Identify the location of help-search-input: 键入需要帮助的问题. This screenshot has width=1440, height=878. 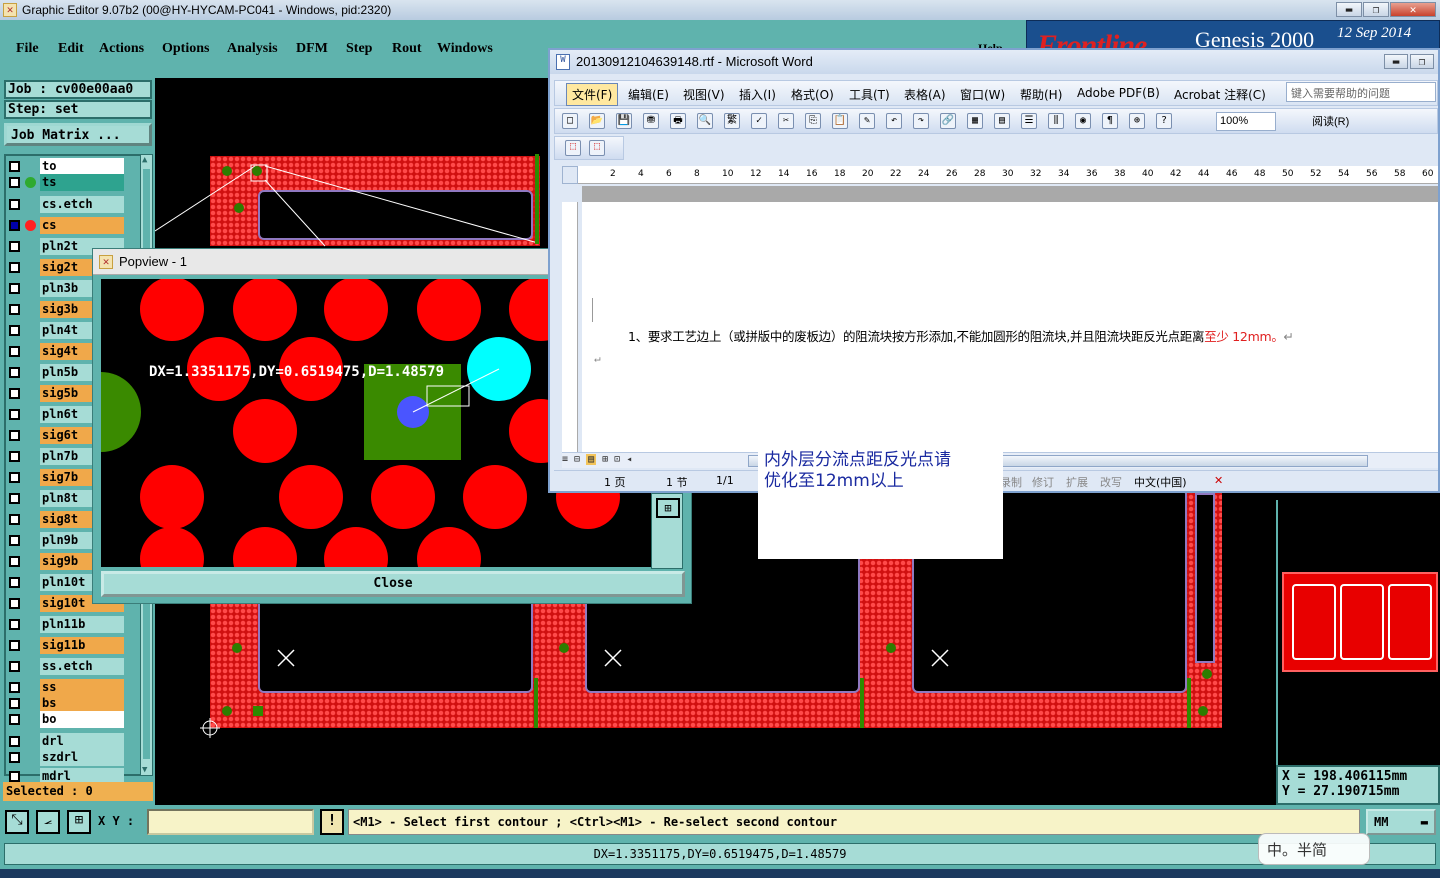
(1361, 92).